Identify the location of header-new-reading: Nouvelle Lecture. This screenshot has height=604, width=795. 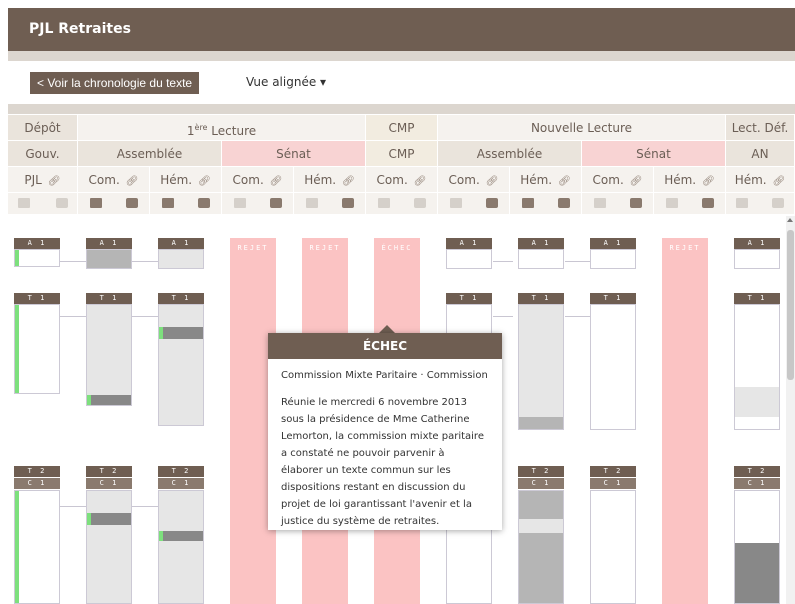
(582, 128).